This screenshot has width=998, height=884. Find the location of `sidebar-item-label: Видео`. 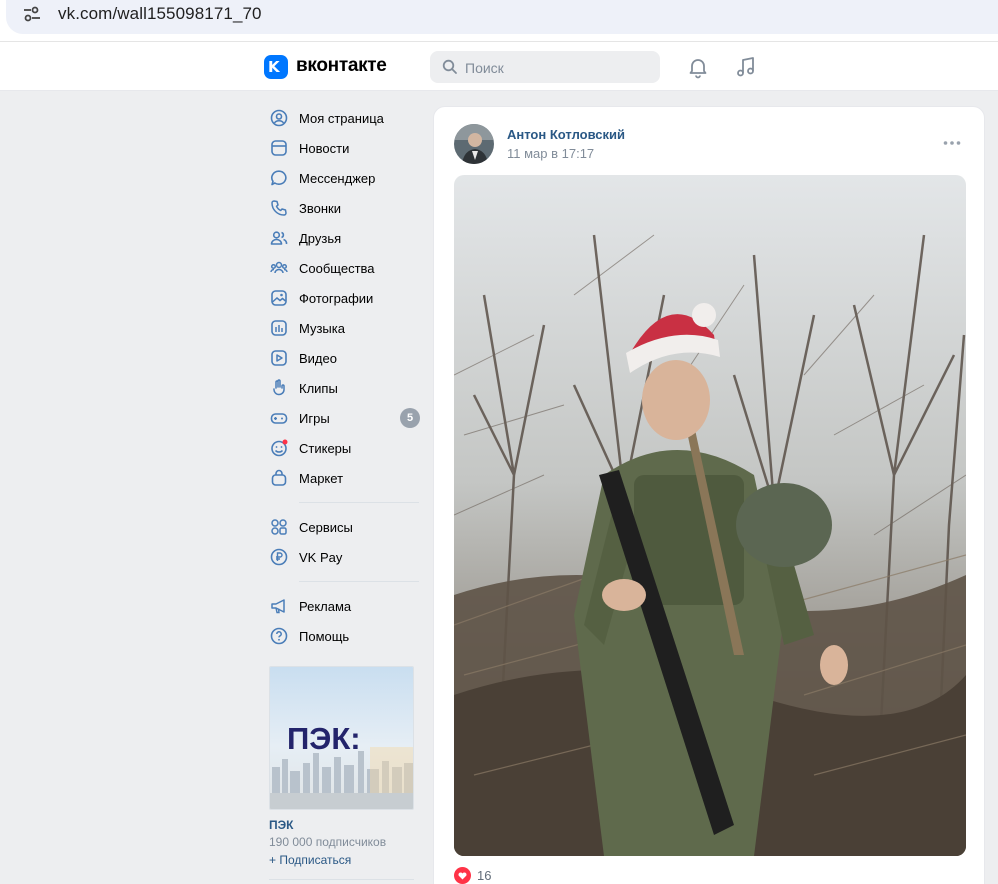

sidebar-item-label: Видео is located at coordinates (318, 358).